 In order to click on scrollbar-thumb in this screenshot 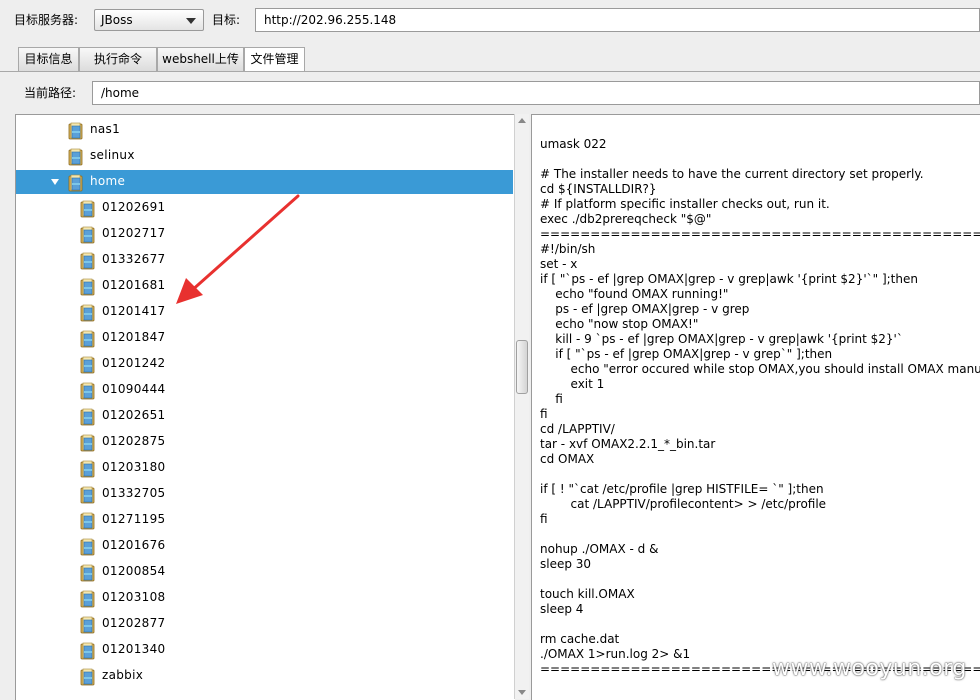, I will do `click(522, 367)`.